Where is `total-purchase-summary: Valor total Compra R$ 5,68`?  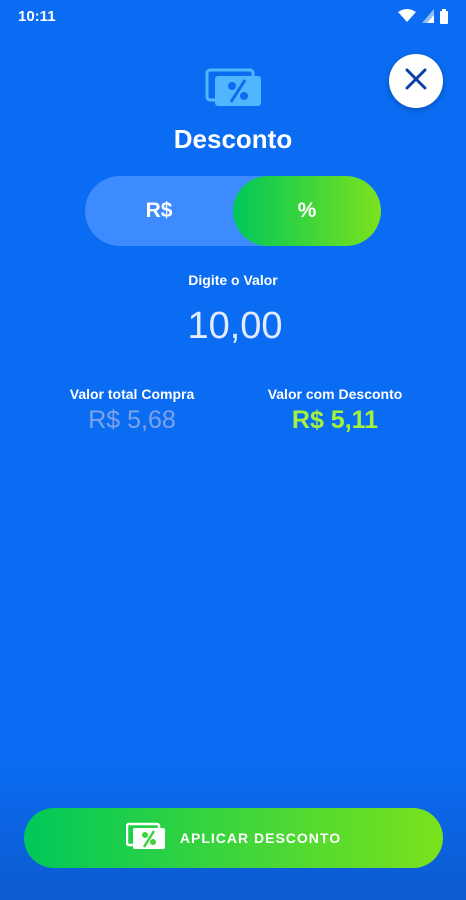 total-purchase-summary: Valor total Compra R$ 5,68 is located at coordinates (132, 410).